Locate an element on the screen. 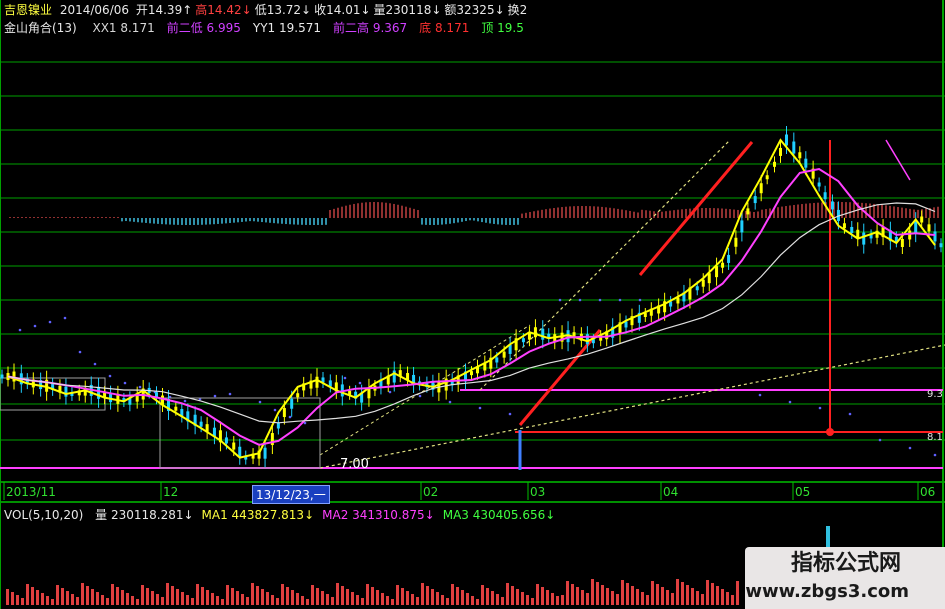 Image resolution: width=945 pixels, height=609 pixels. x-axis: 2013/11 12 02 03 04 05 06 is located at coordinates (469, 491).